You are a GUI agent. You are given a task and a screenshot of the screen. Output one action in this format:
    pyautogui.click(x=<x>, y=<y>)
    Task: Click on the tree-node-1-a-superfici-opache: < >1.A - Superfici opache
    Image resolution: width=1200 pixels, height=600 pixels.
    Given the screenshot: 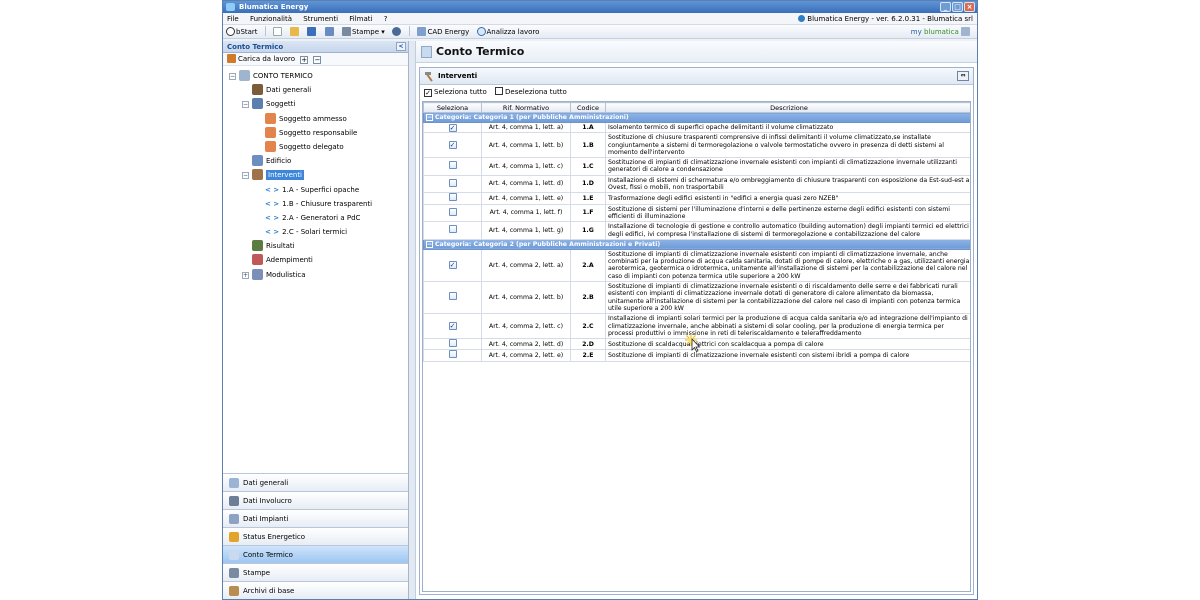 What is the action you would take?
    pyautogui.click(x=315, y=190)
    